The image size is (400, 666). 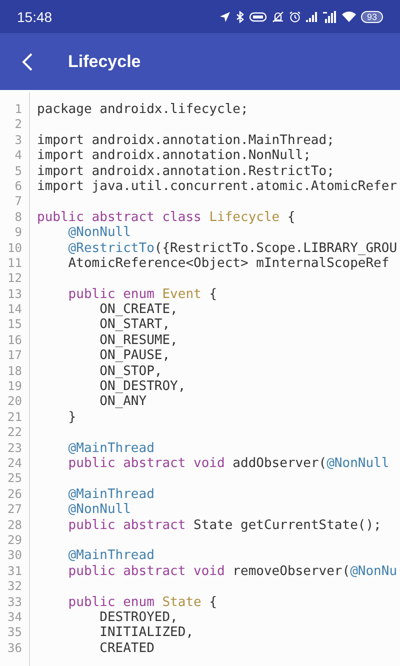 What do you see at coordinates (18, 140) in the screenshot?
I see `line-number: 3` at bounding box center [18, 140].